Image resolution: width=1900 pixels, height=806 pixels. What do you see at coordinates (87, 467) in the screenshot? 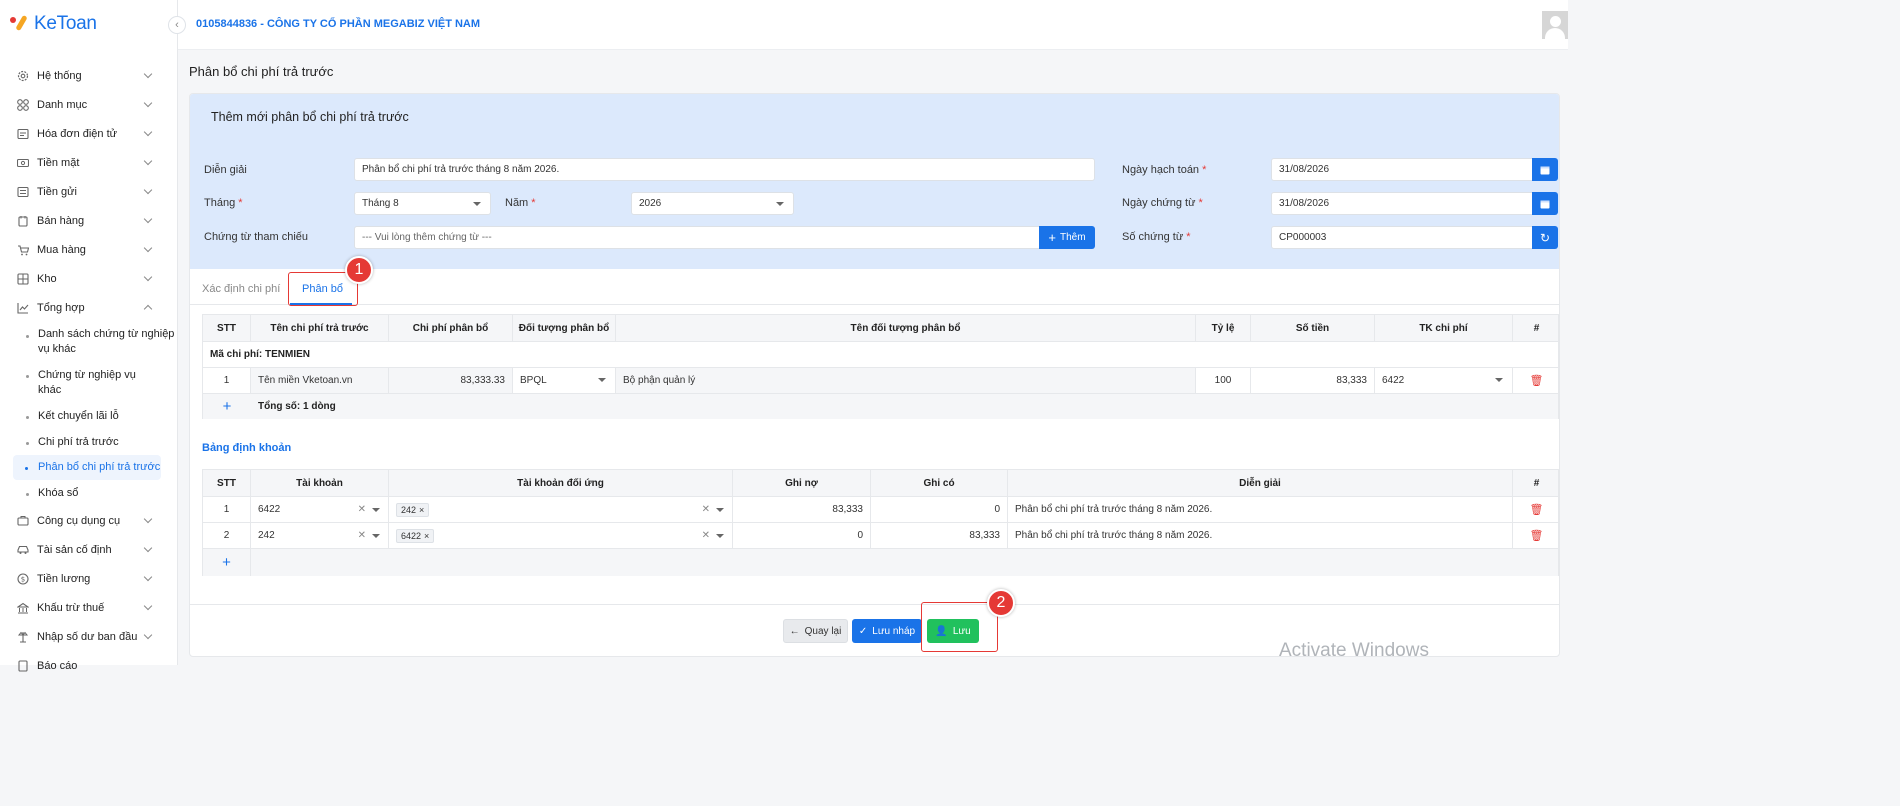
I see `sidebar-subitem-phan-bo: Phân bổ chi phí trả trước` at bounding box center [87, 467].